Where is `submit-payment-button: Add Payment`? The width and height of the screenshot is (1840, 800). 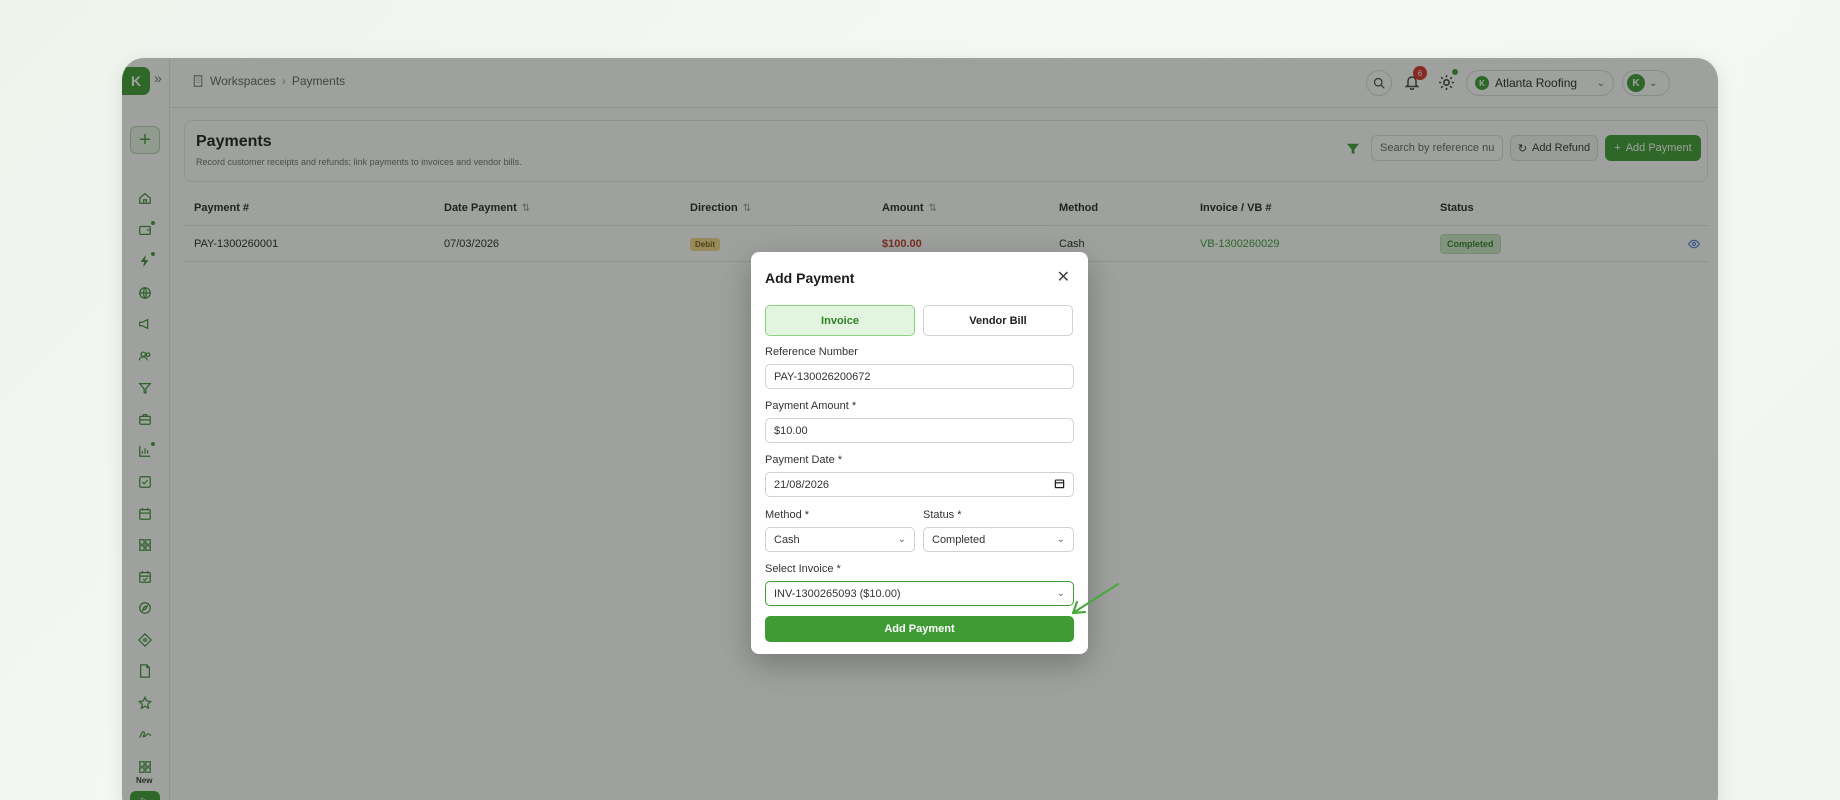
submit-payment-button: Add Payment is located at coordinates (919, 629).